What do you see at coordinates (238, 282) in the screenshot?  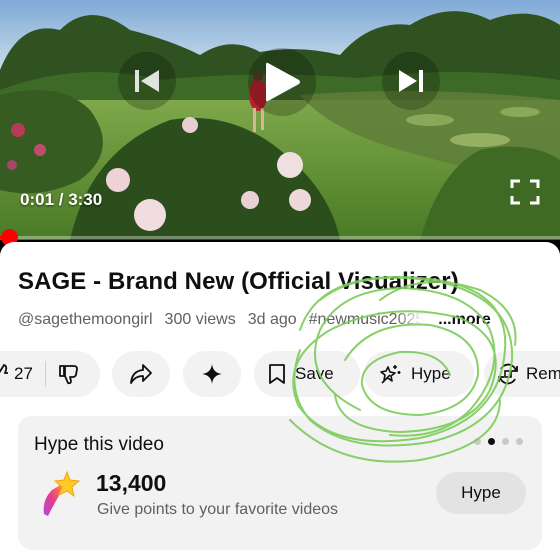 I see `video-title: SAGE - Brand New (Official Visualizer)` at bounding box center [238, 282].